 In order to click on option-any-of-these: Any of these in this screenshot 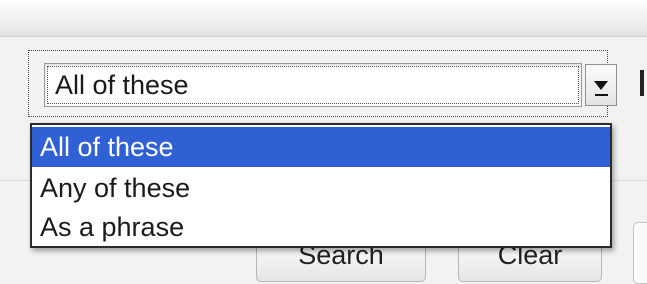, I will do `click(321, 188)`.